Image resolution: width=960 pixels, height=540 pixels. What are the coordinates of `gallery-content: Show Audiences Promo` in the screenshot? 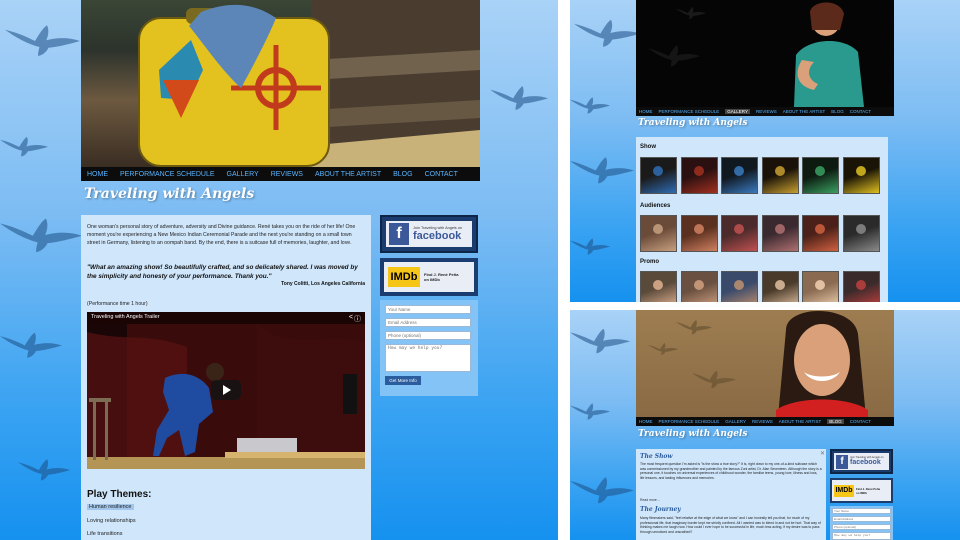 It's located at (762, 219).